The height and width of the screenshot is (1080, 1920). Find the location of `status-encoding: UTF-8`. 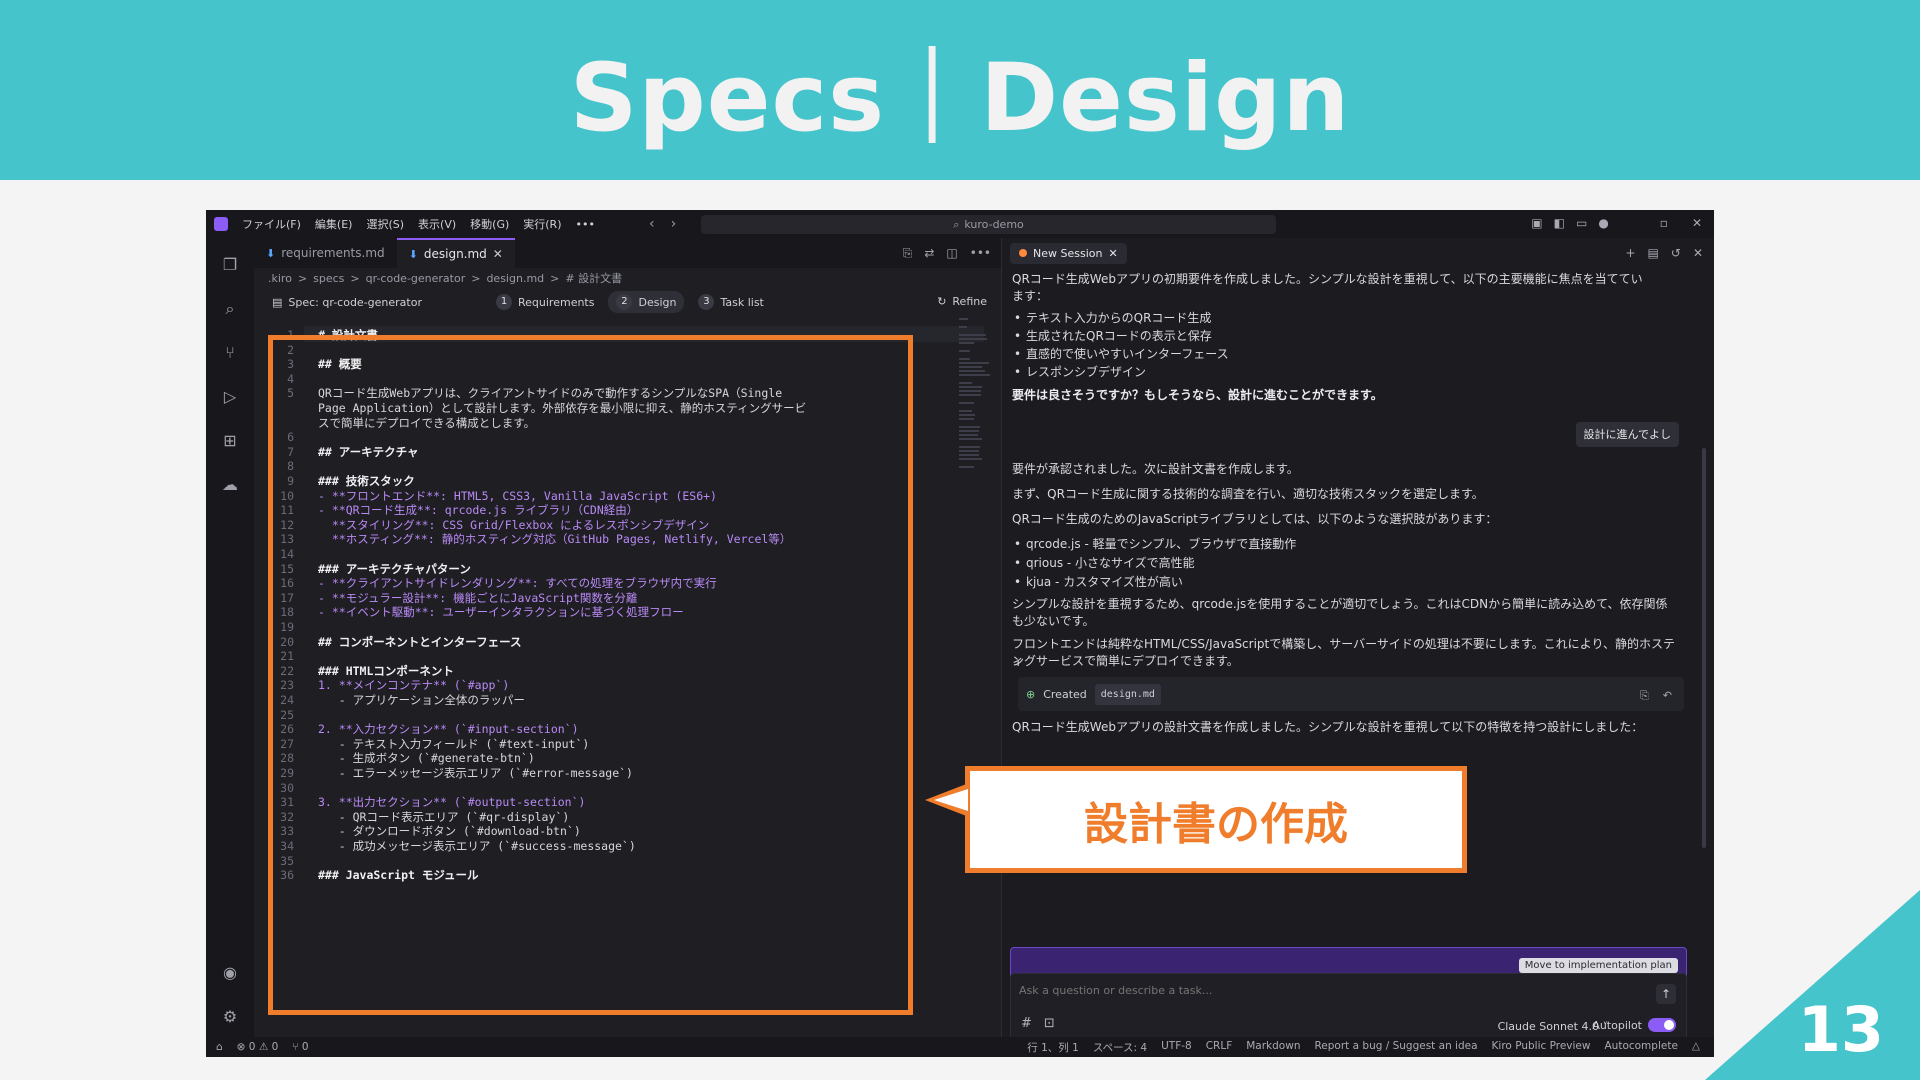

status-encoding: UTF-8 is located at coordinates (1176, 1047).